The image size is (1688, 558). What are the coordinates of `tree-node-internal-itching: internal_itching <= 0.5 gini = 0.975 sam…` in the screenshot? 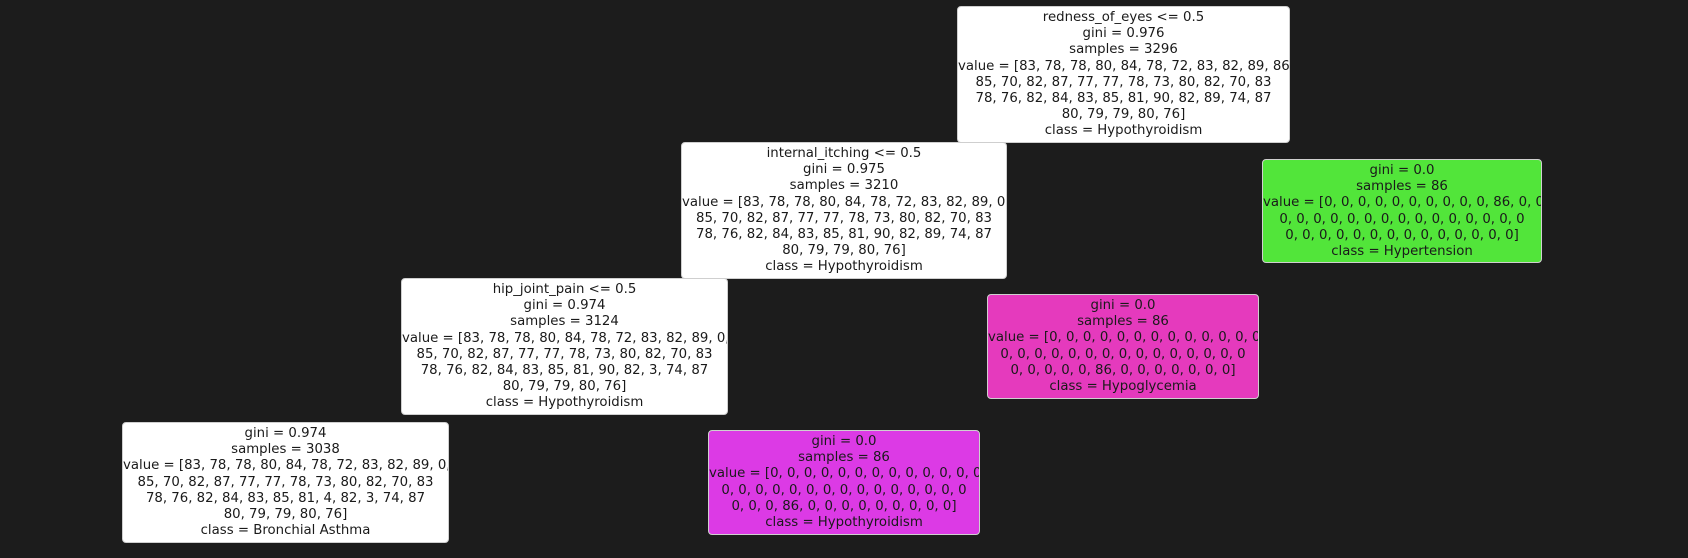 It's located at (844, 210).